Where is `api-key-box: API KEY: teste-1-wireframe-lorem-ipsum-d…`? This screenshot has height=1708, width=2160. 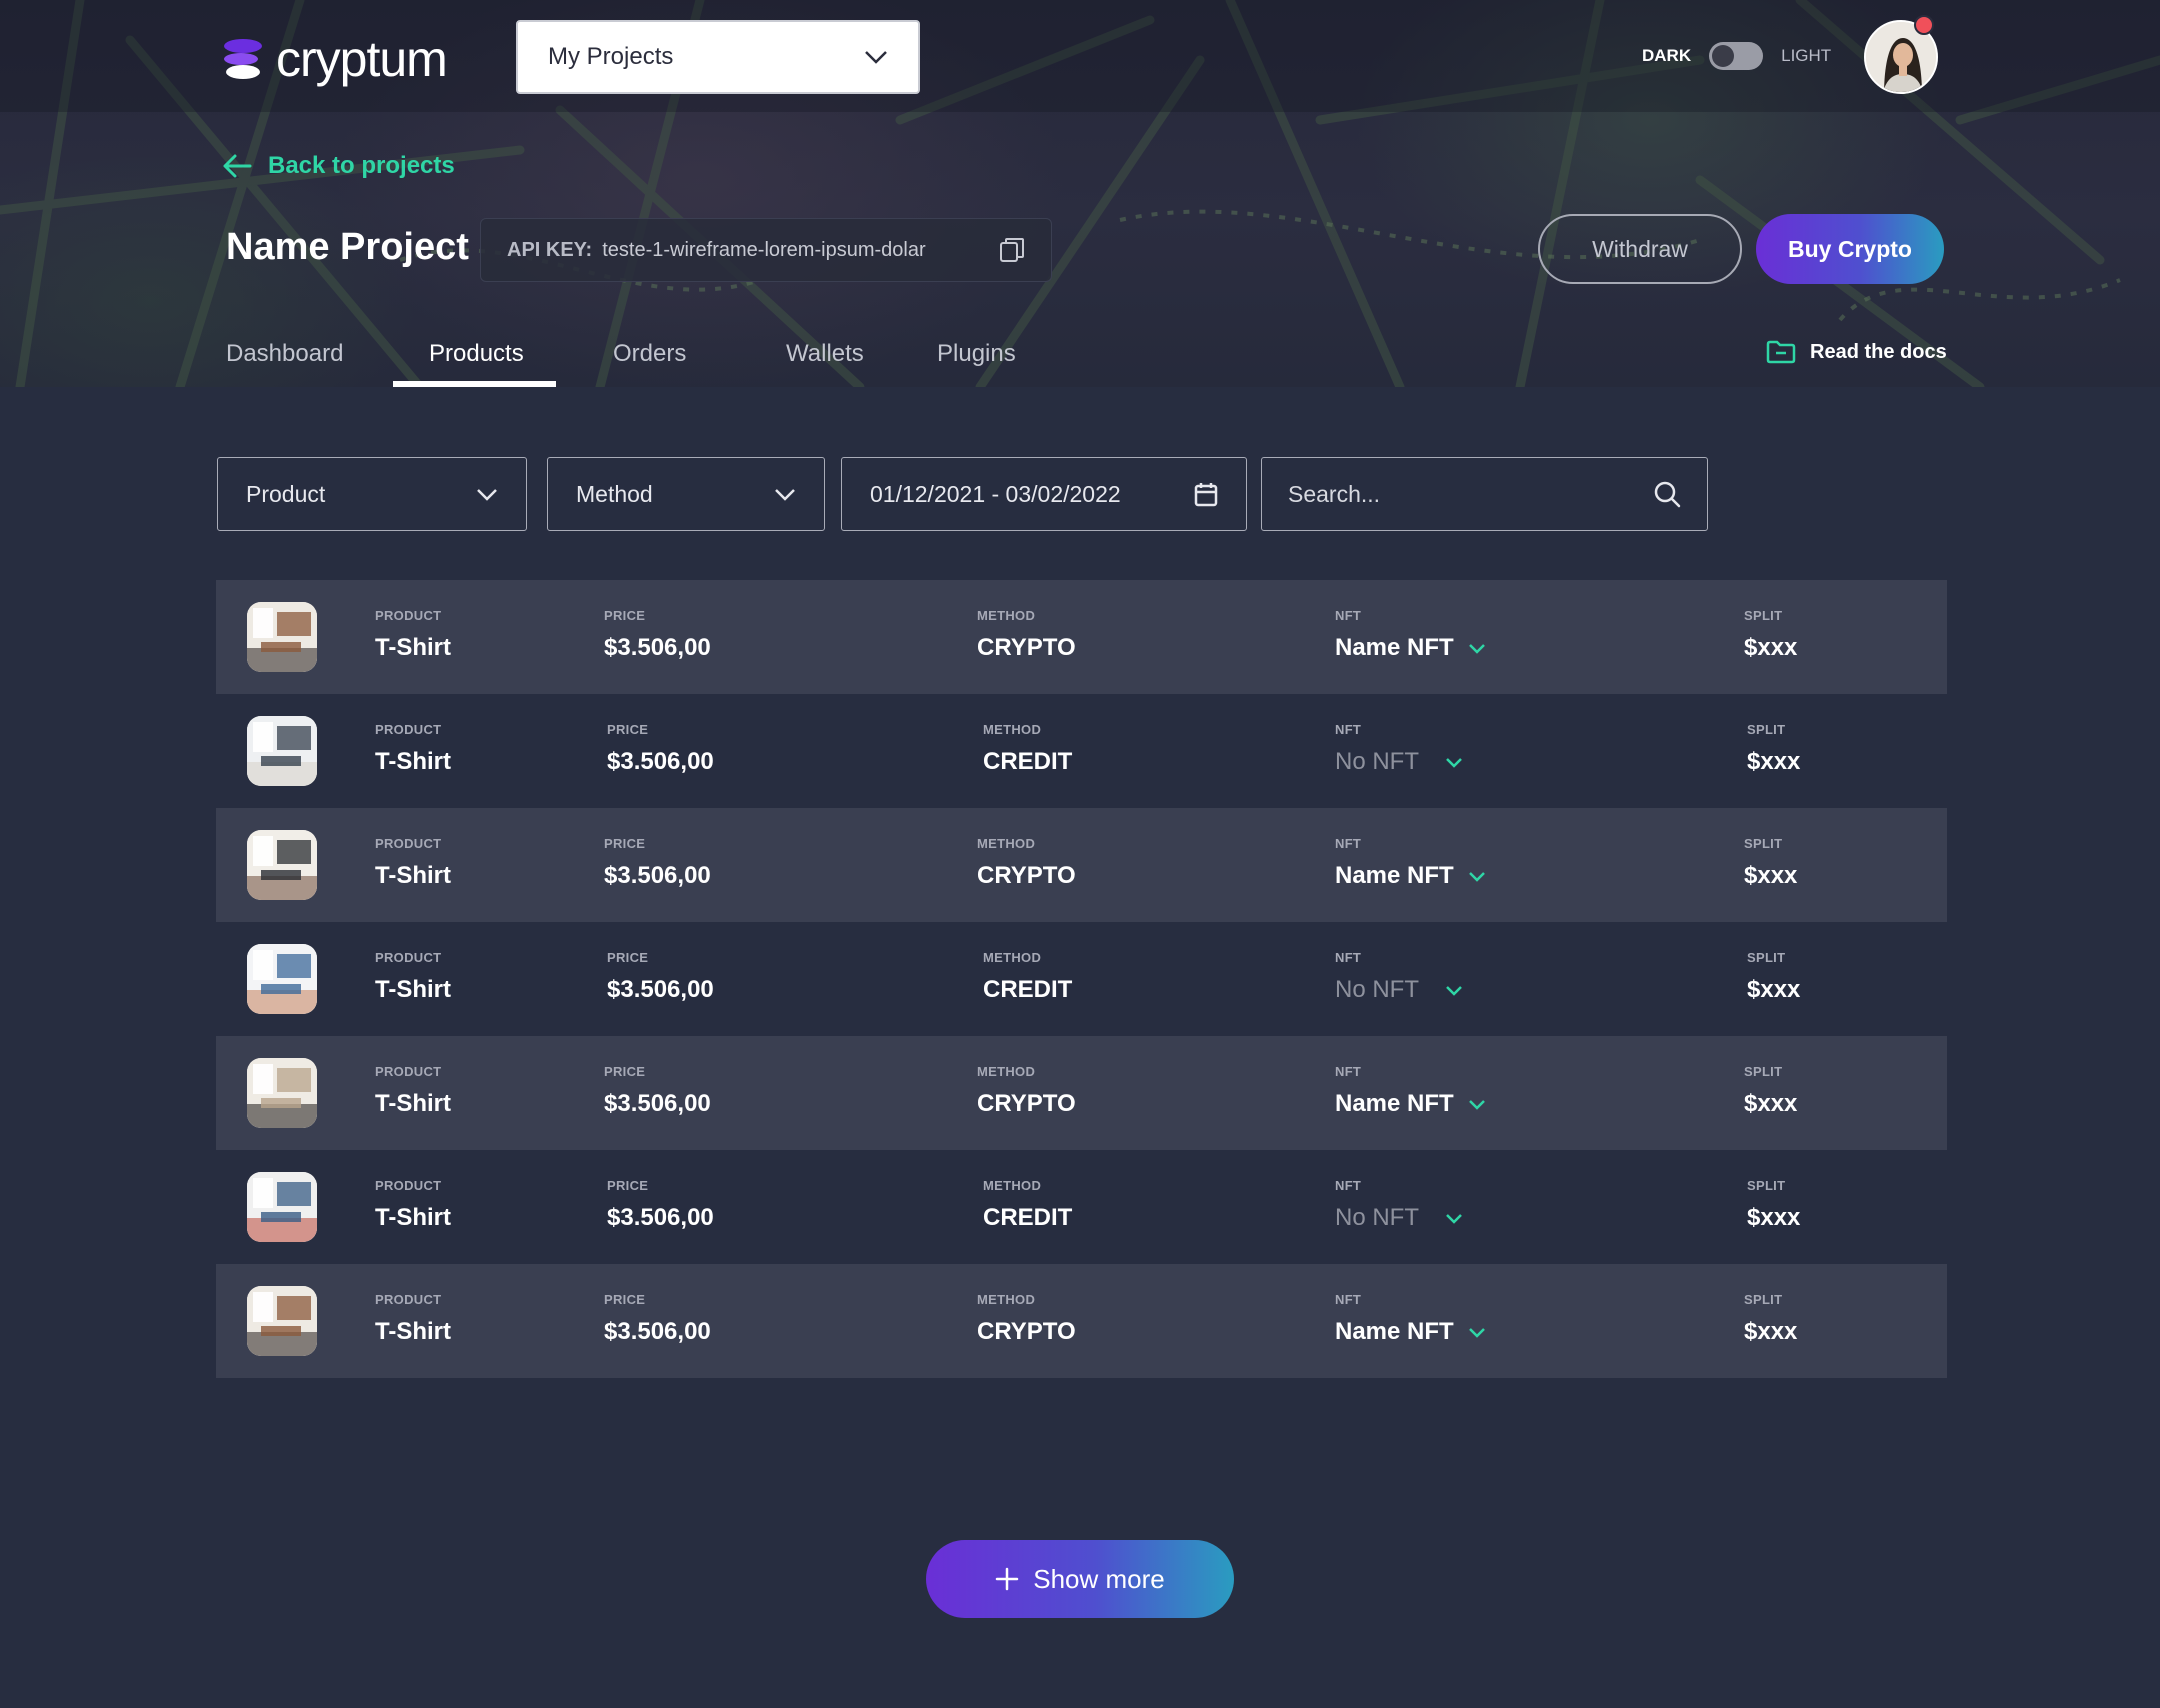 api-key-box: API KEY: teste-1-wireframe-lorem-ipsum-d… is located at coordinates (766, 250).